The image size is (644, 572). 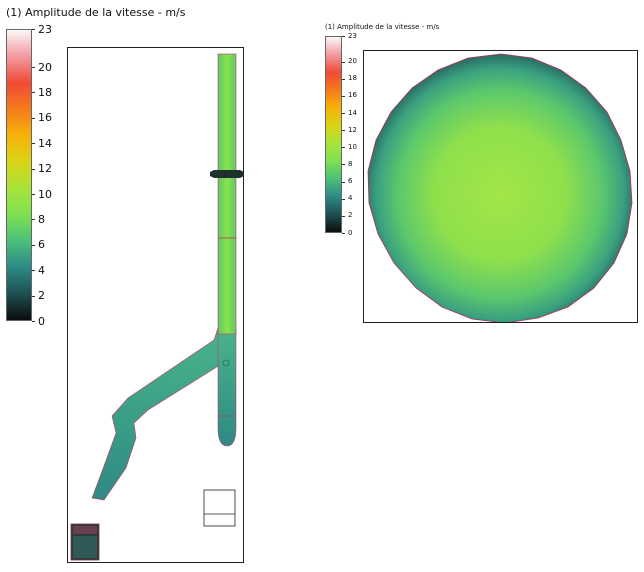 What do you see at coordinates (382, 27) in the screenshot?
I see `legend-title-small: (1) Amplitude de la vitesse - m/s` at bounding box center [382, 27].